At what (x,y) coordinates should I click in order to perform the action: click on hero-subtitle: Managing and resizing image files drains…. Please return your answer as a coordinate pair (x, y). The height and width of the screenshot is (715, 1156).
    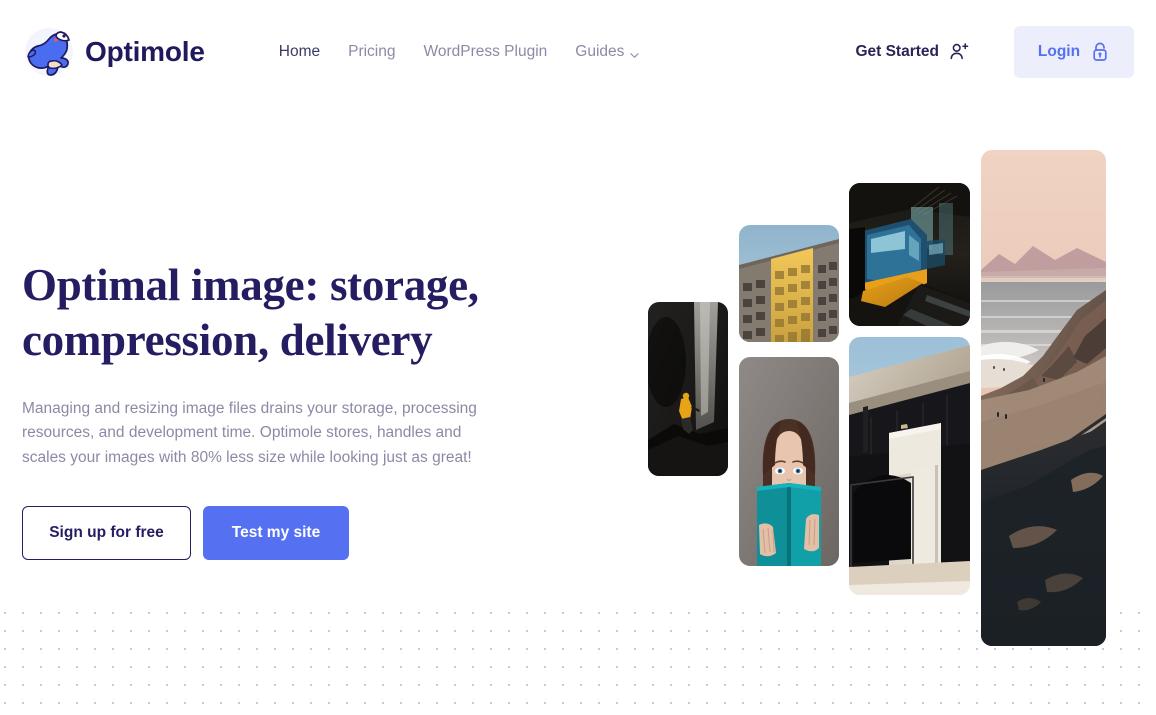
    Looking at the image, I should click on (249, 432).